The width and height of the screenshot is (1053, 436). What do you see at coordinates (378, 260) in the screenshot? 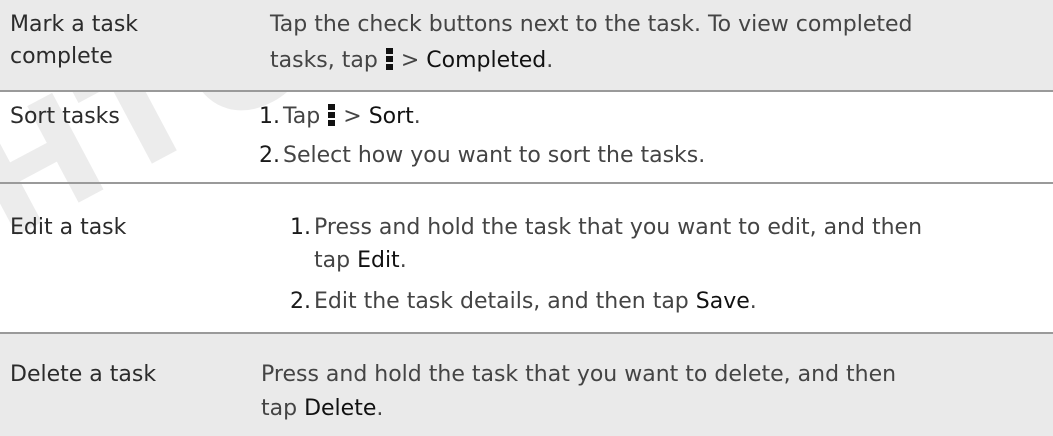
I see `ui-term-edit: Edit` at bounding box center [378, 260].